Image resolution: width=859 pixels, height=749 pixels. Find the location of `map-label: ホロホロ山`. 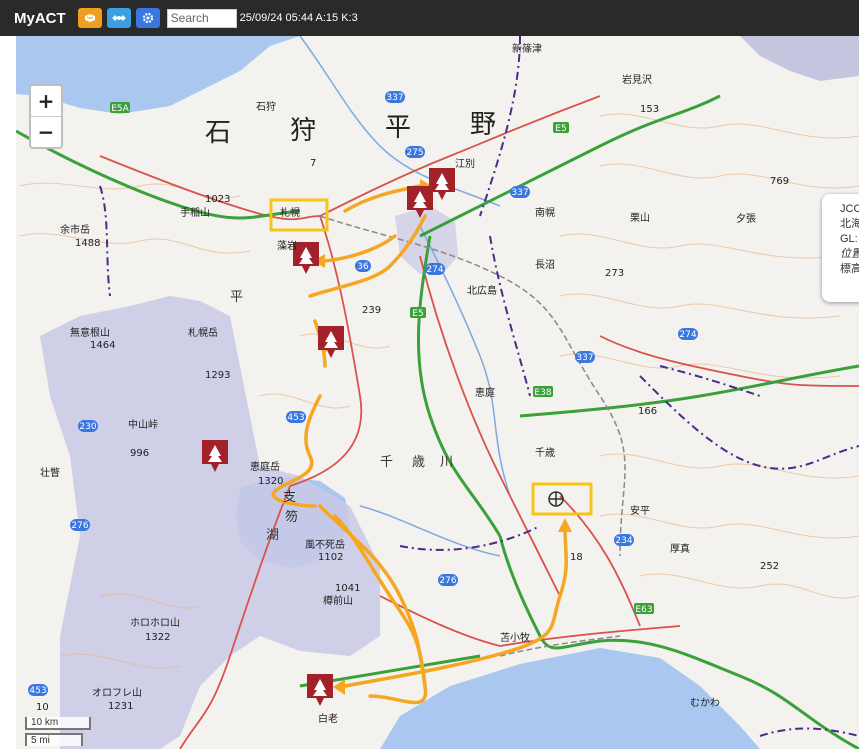

map-label: ホロホロ山 is located at coordinates (155, 623).